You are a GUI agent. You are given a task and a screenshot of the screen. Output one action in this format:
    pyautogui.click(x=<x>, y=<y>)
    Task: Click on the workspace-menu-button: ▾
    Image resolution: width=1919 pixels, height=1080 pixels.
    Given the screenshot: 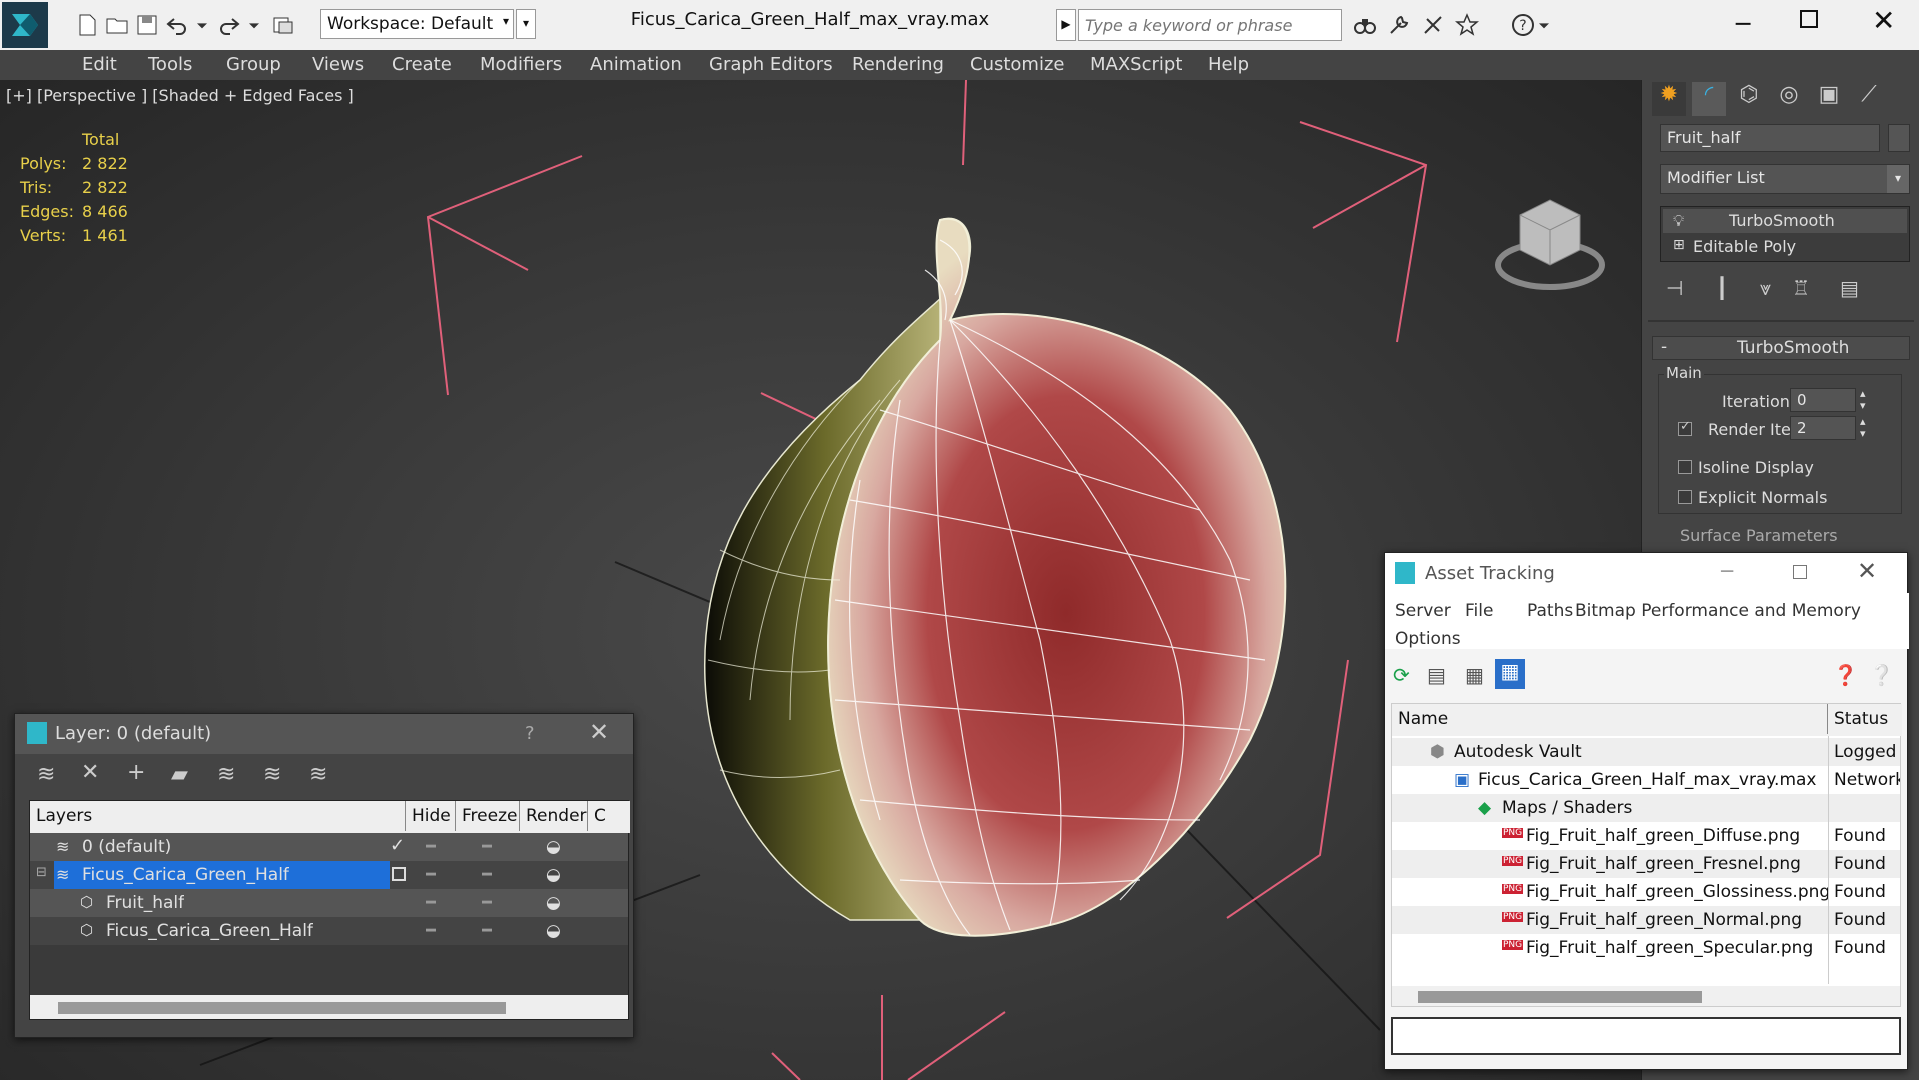 What is the action you would take?
    pyautogui.click(x=526, y=24)
    